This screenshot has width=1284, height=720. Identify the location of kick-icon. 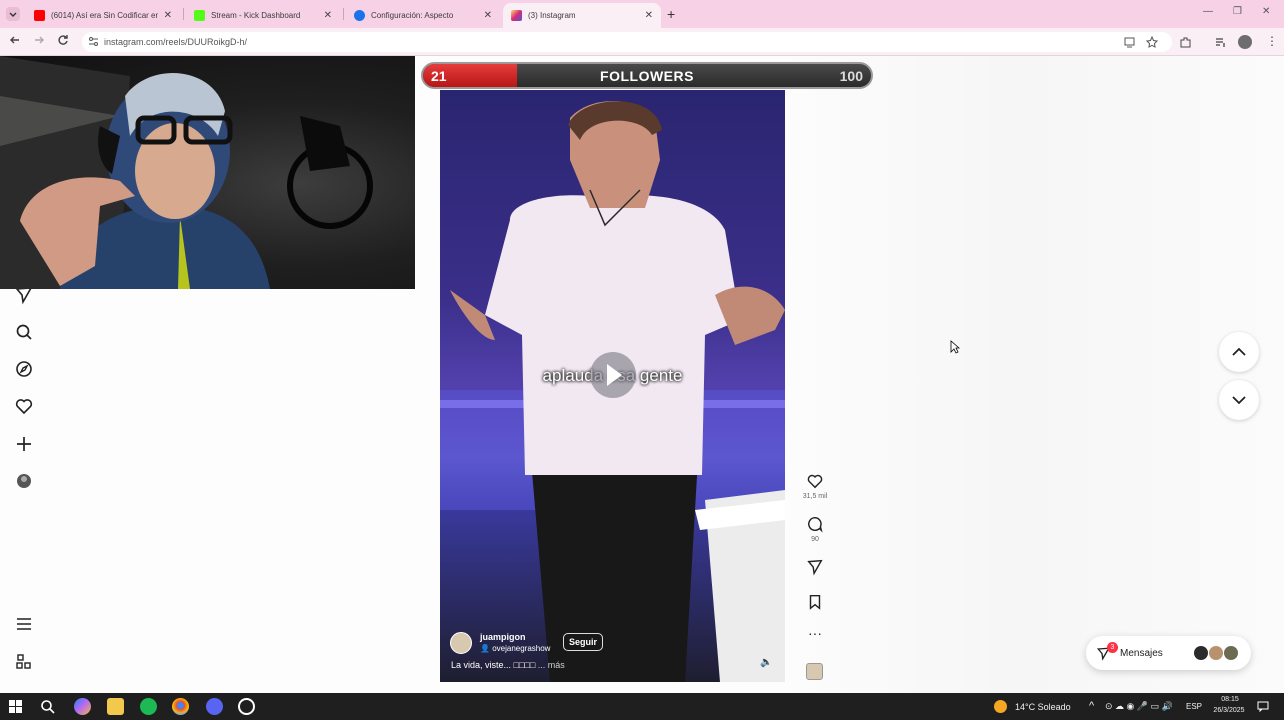
(199, 15).